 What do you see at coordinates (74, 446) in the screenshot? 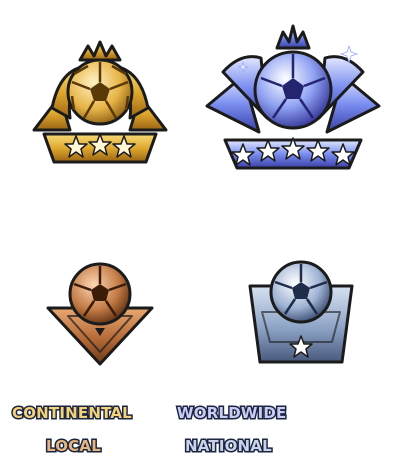
I see `local-label: LOCAL` at bounding box center [74, 446].